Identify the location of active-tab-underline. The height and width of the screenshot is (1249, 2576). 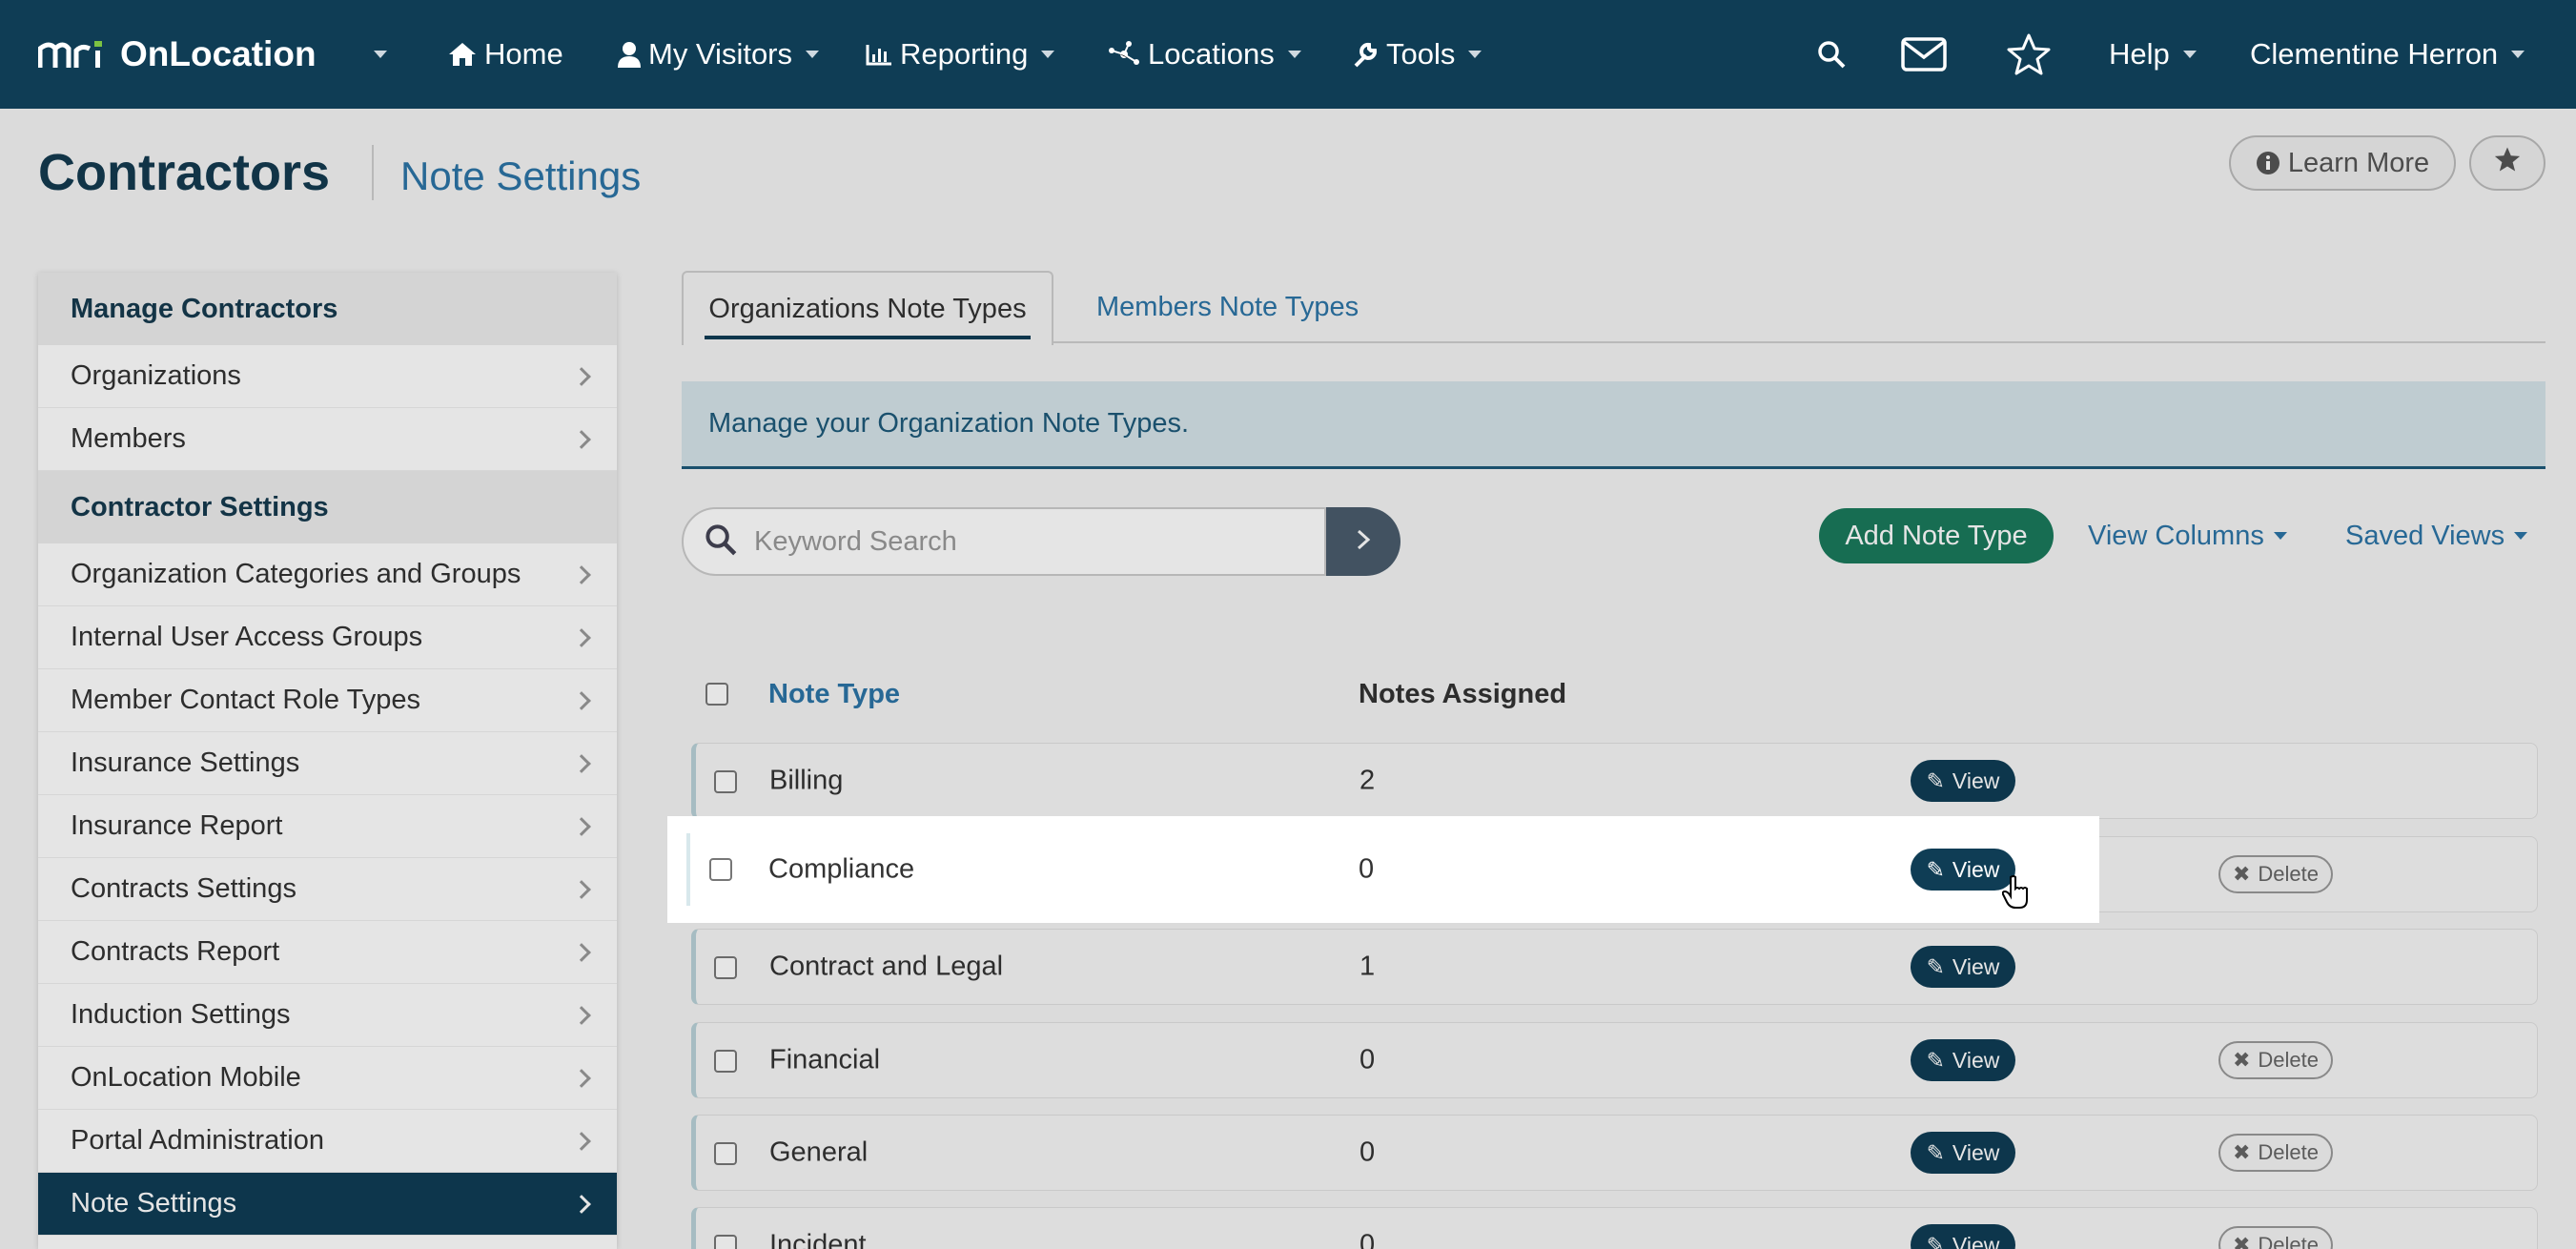
(868, 337).